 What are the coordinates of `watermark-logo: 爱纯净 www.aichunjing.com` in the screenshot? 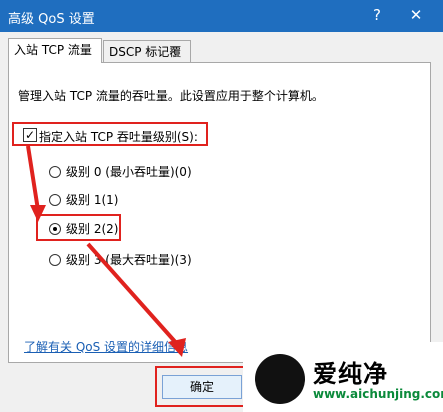 It's located at (343, 377).